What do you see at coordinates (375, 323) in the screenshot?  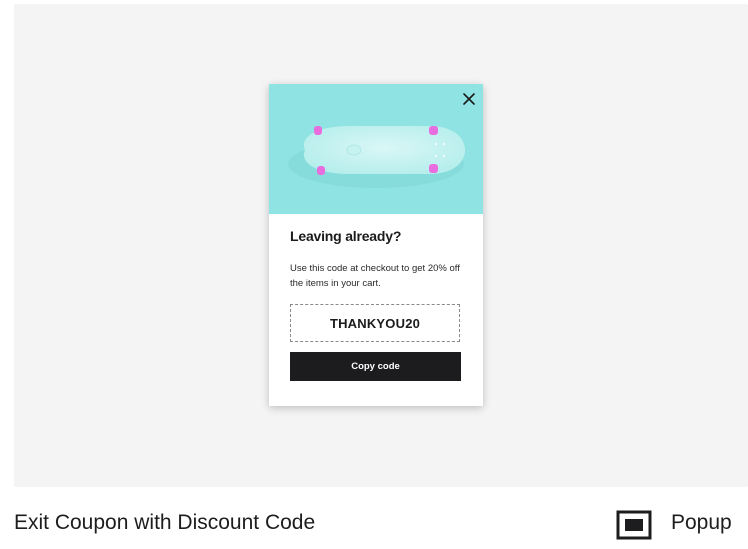 I see `coupon-code: THANKYOU20` at bounding box center [375, 323].